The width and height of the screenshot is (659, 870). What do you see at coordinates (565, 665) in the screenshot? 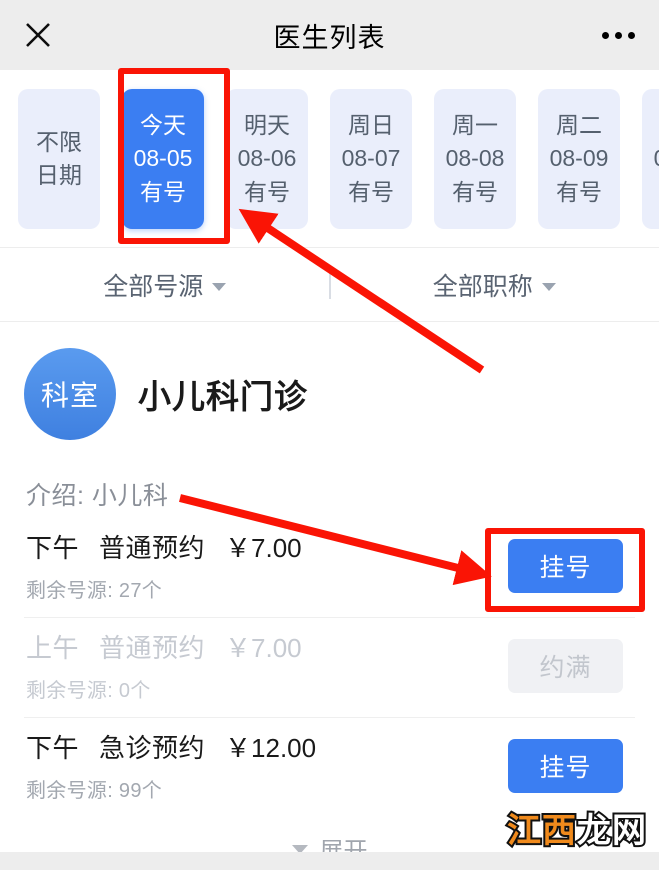
I see `slot-full-button: 约满` at bounding box center [565, 665].